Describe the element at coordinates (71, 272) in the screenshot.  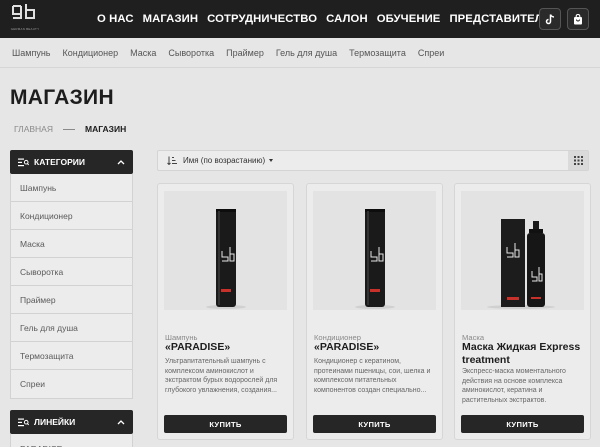
I see `sidebar-item-serum: Сыворотка` at that location.